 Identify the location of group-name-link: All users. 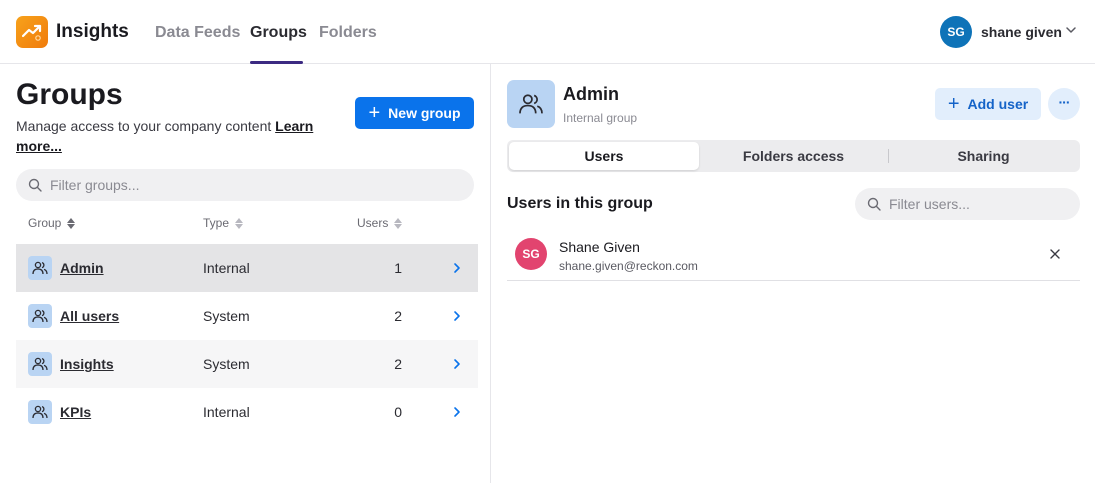
(89, 316).